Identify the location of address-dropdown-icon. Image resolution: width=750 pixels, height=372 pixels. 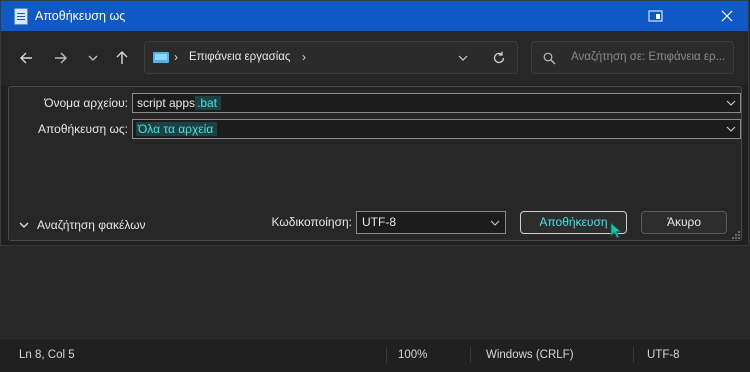
(463, 58).